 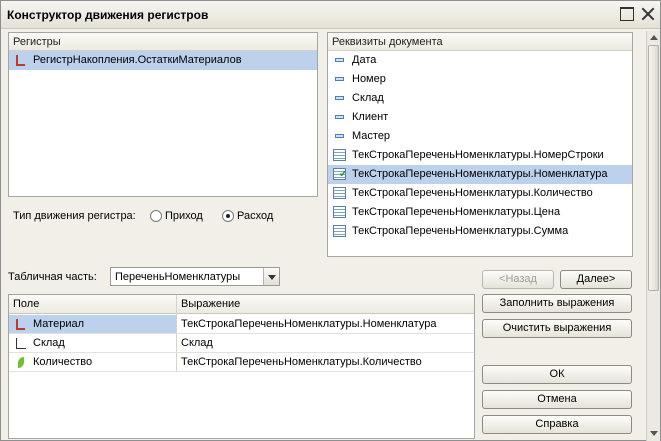 I want to click on attr-label: Склад, so click(x=368, y=98).